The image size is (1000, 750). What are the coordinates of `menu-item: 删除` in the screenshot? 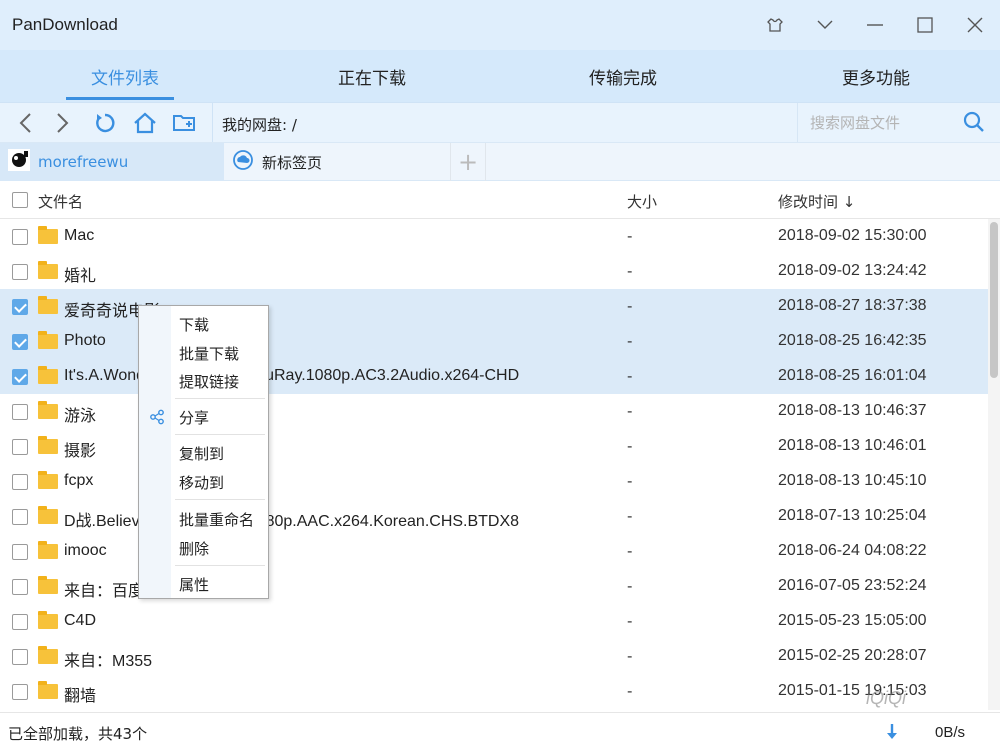 It's located at (194, 548).